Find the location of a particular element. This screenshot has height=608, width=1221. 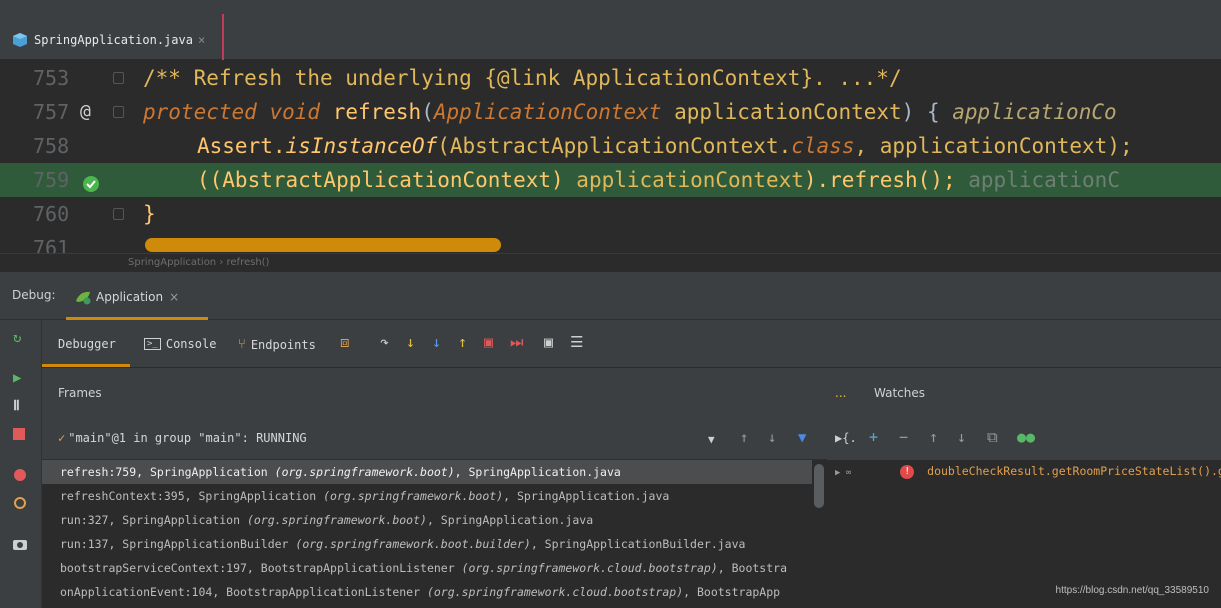

tab-debugger: Debugger is located at coordinates (87, 344).